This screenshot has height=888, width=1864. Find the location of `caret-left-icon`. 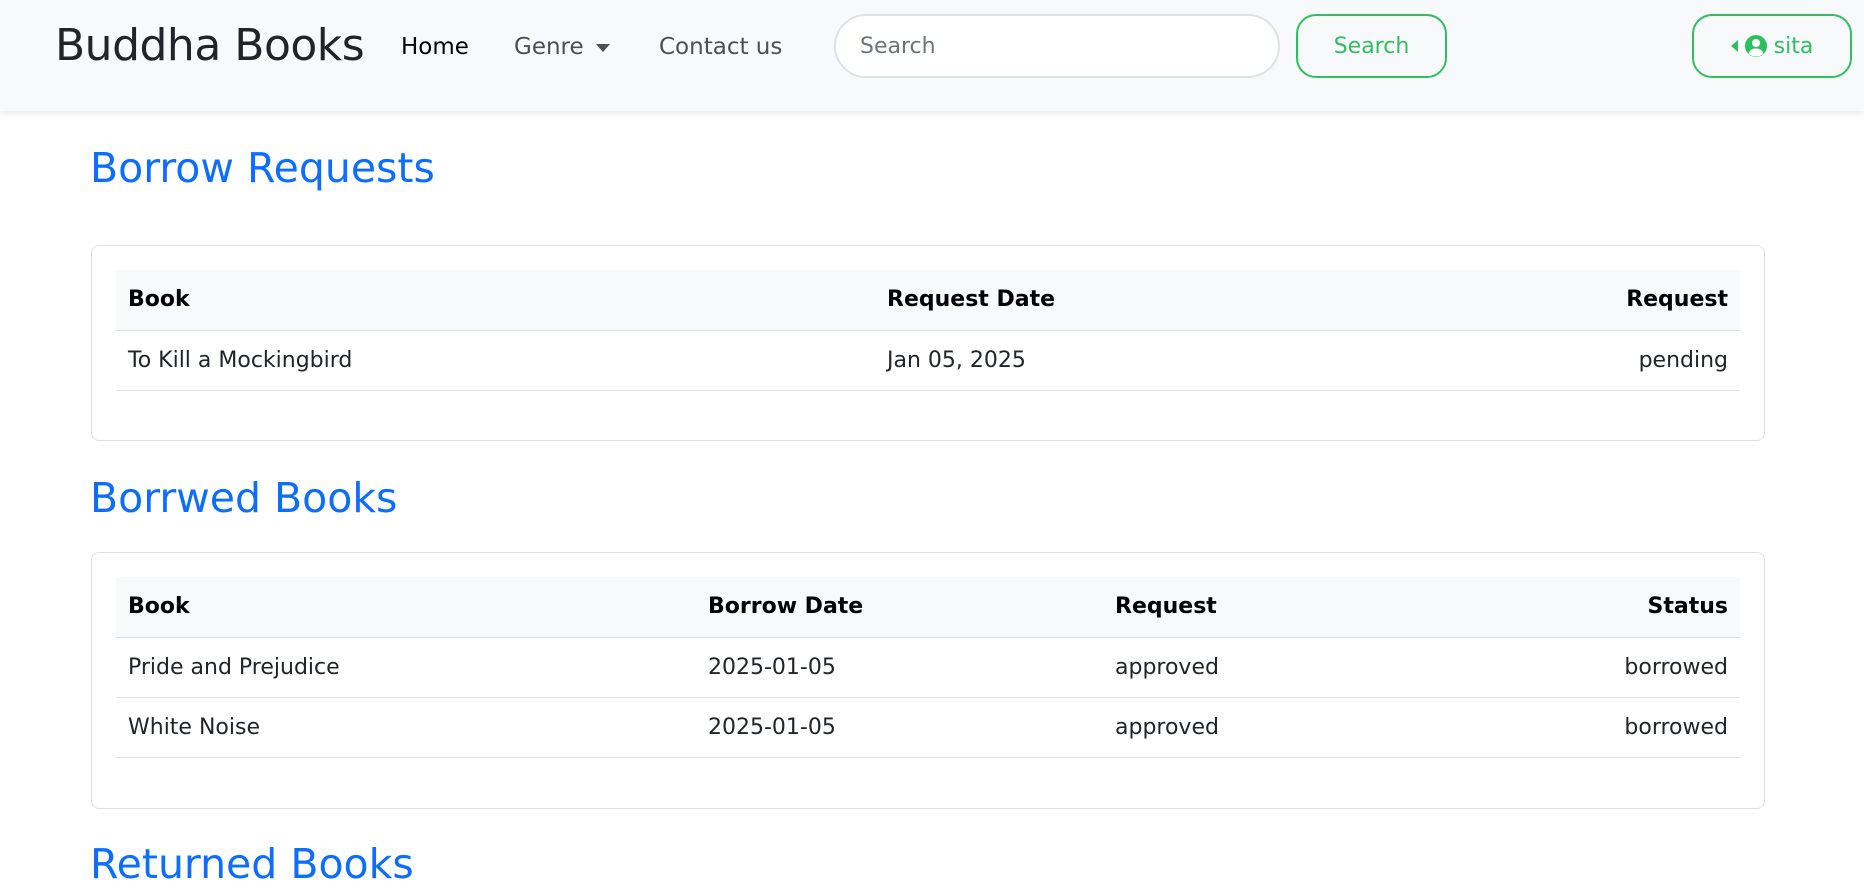

caret-left-icon is located at coordinates (1734, 46).